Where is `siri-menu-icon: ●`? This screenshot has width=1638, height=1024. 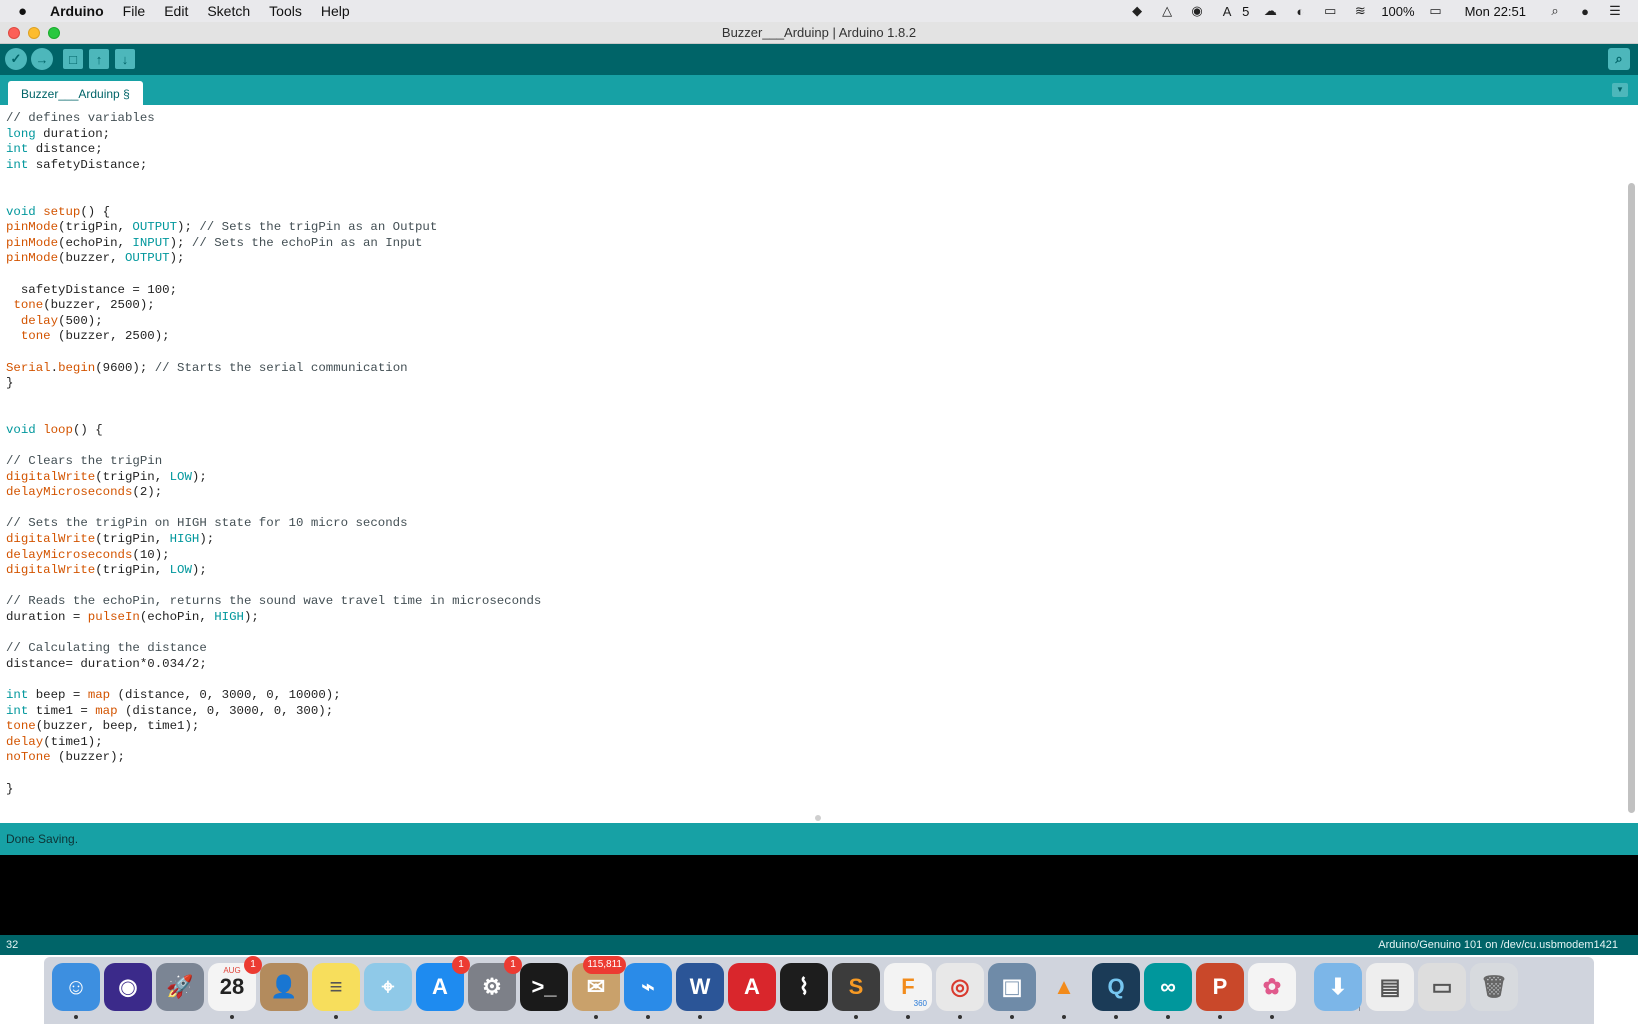 siri-menu-icon: ● is located at coordinates (1585, 11).